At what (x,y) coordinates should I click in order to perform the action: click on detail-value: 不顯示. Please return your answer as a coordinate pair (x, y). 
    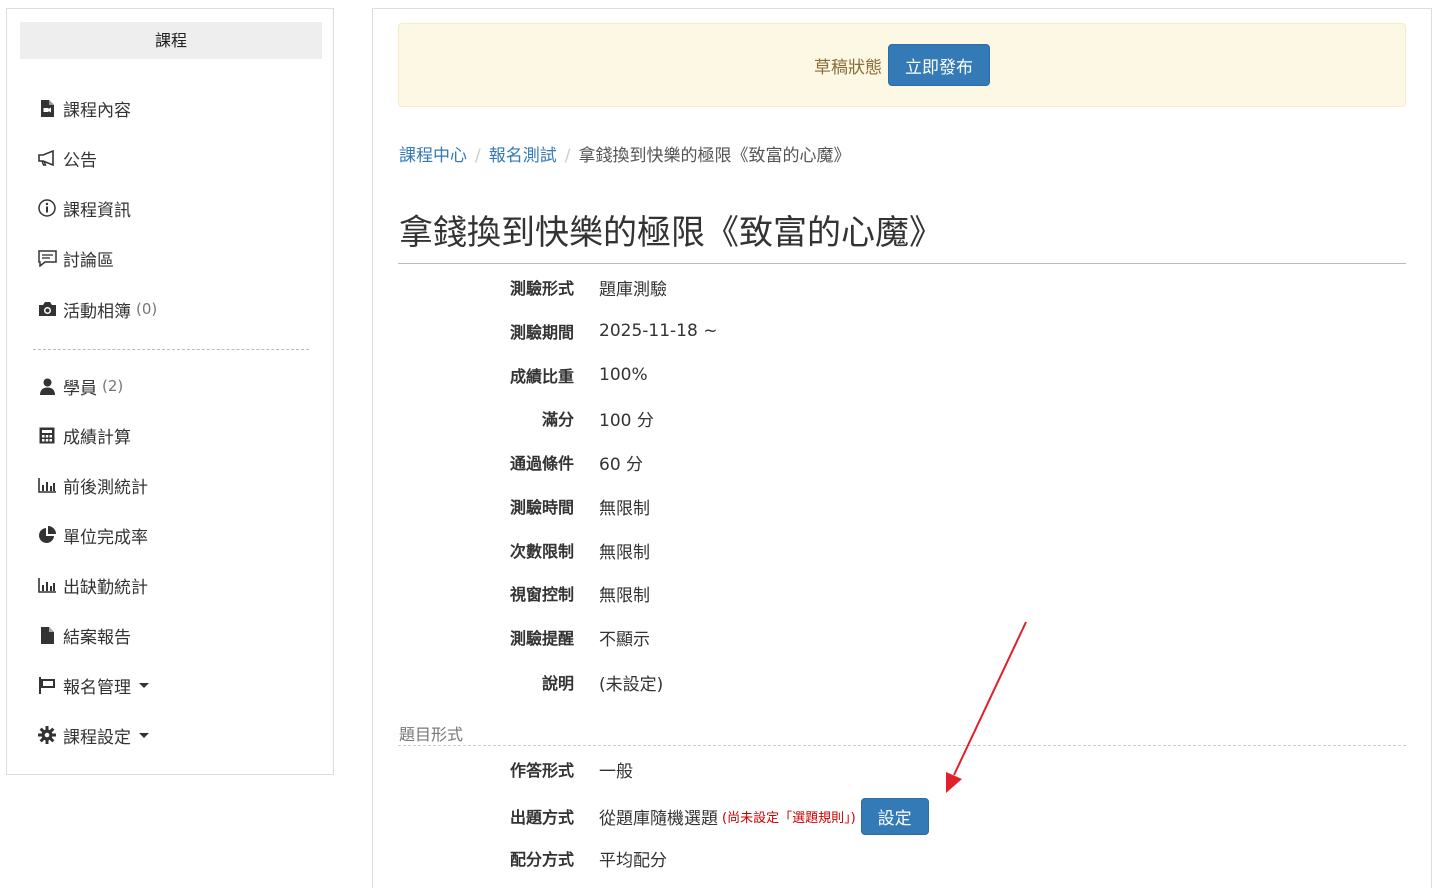
    Looking at the image, I should click on (624, 639).